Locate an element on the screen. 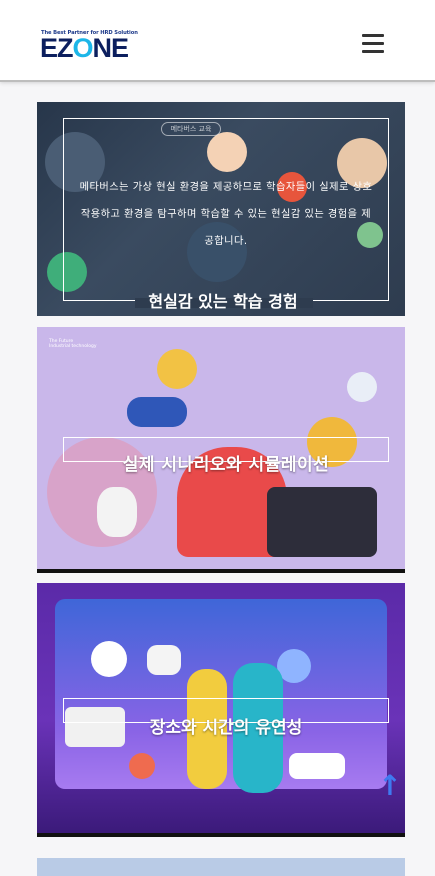 This screenshot has height=876, width=435. chat-bubble-icon is located at coordinates (164, 660).